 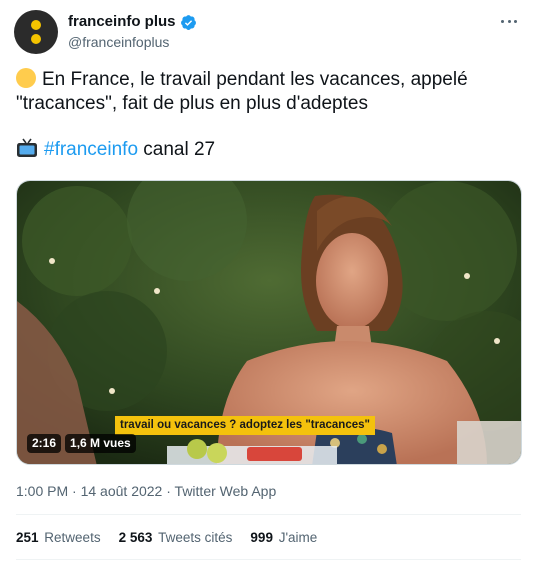 I want to click on quotes-stat: 2 563 Tweets cités, so click(x=176, y=537).